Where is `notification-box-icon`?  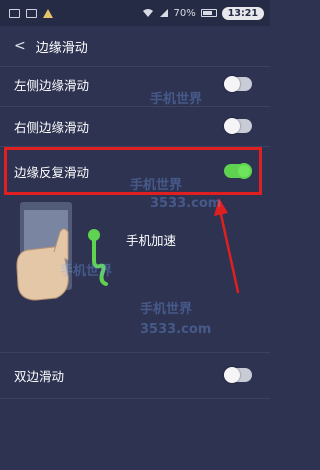 notification-box-icon is located at coordinates (14, 13).